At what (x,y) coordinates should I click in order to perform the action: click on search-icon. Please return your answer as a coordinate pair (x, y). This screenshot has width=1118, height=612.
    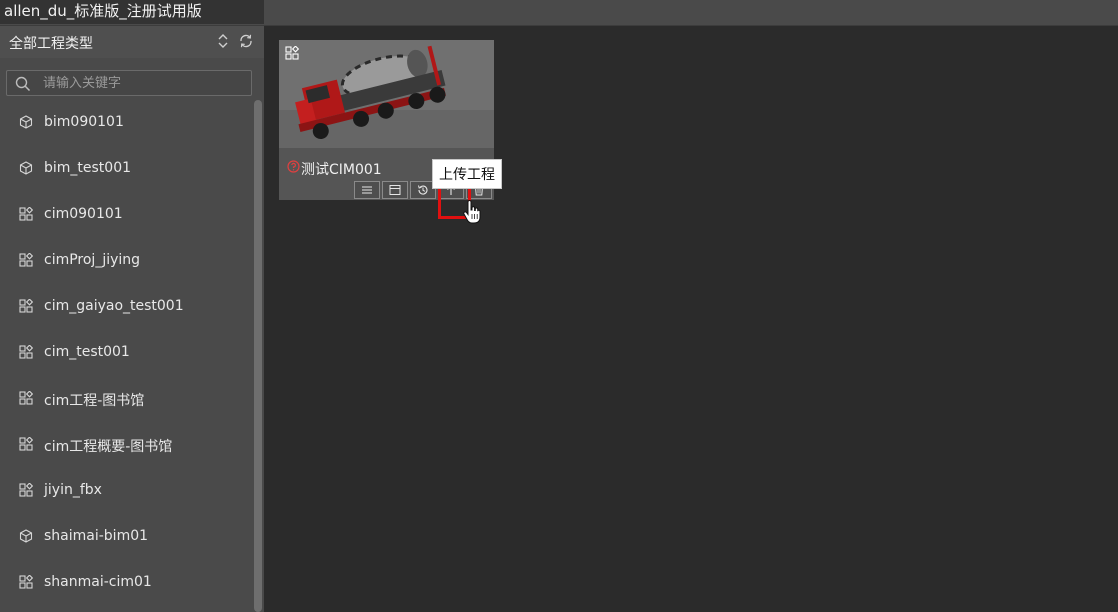
    Looking at the image, I should click on (23, 84).